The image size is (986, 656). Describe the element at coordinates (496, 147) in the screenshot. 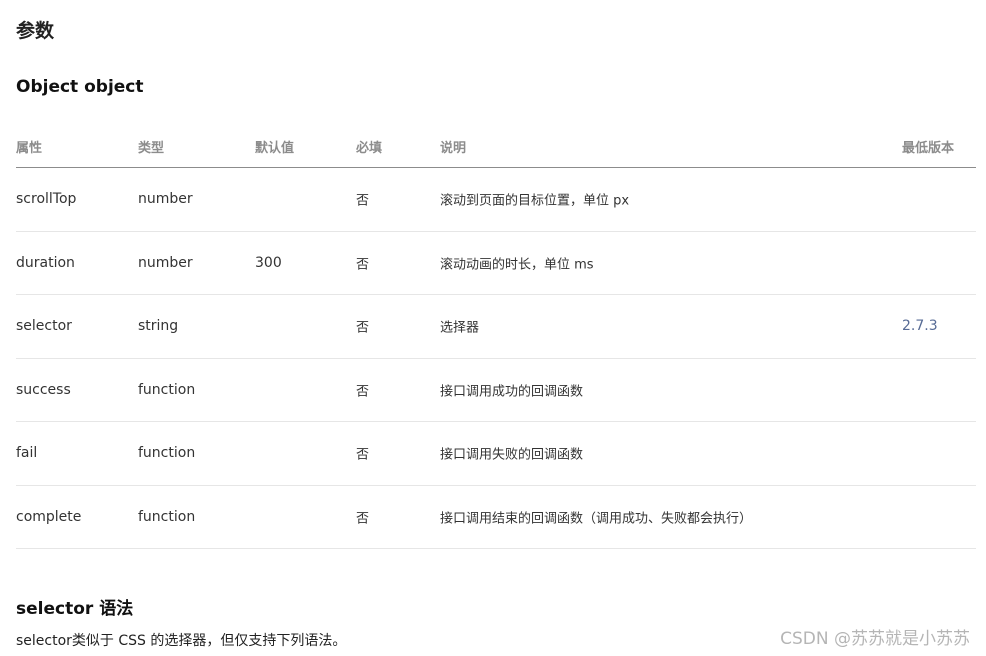

I see `table-header: 属性 类型 默认值 必填 说明 最低版本` at that location.